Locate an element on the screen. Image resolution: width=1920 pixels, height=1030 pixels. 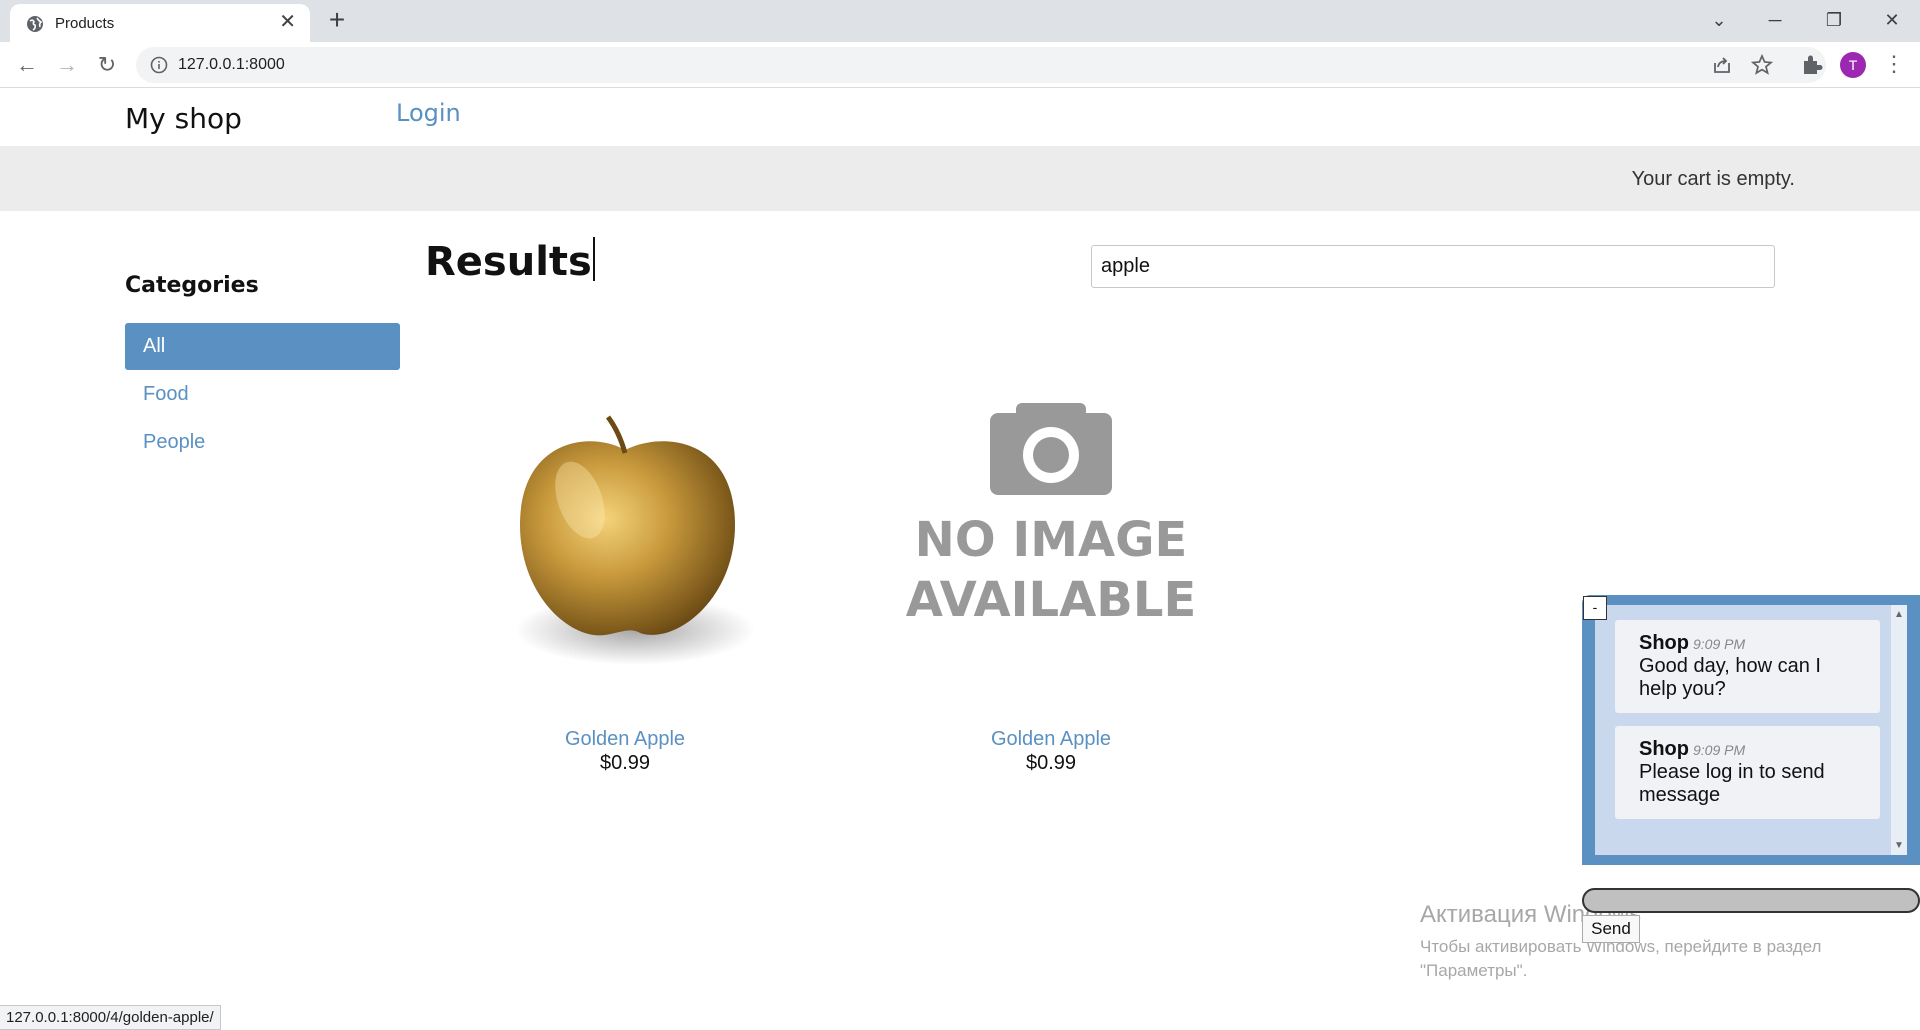
tab-search-icon: ⌄ is located at coordinates (1719, 20).